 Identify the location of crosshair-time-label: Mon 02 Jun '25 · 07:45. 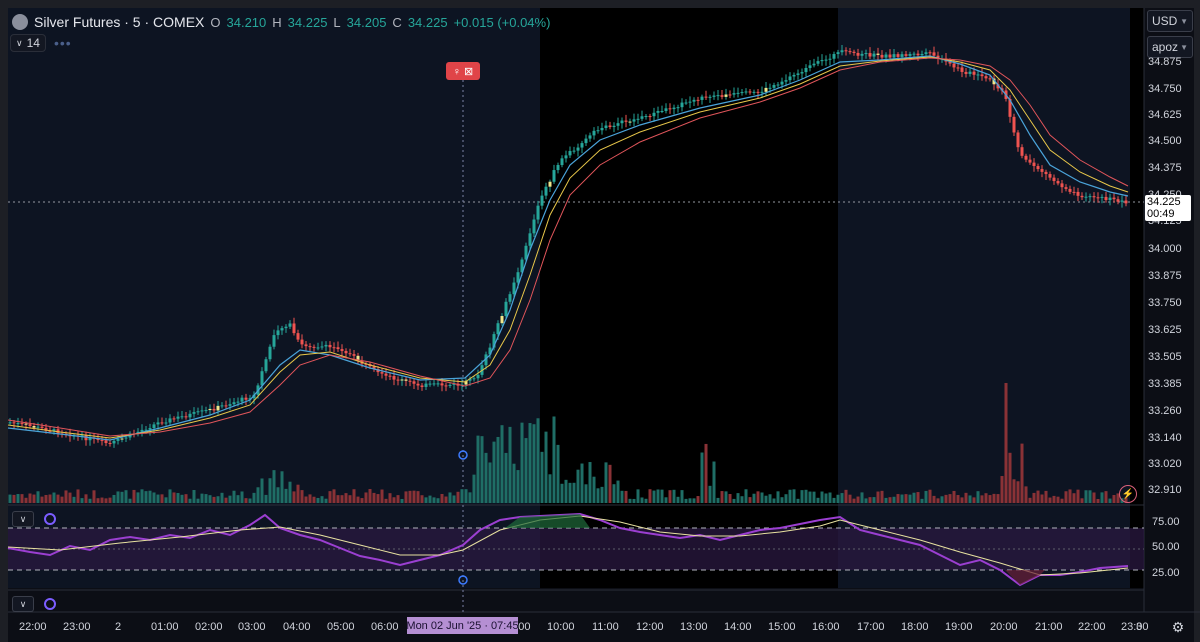
(462, 625).